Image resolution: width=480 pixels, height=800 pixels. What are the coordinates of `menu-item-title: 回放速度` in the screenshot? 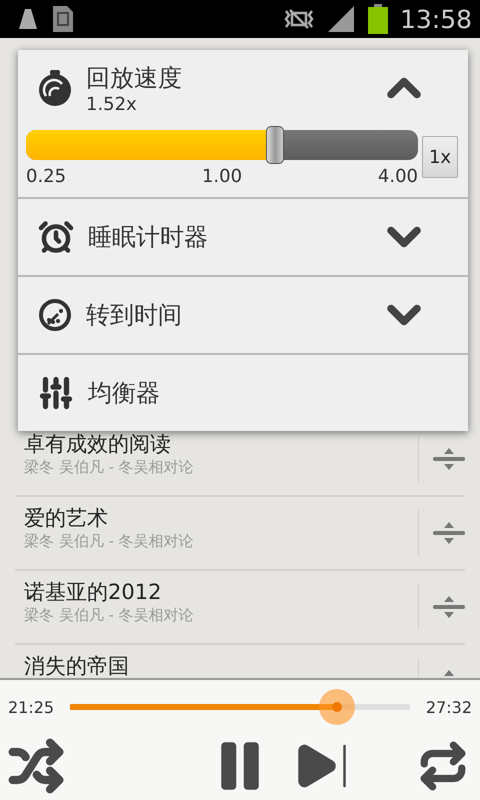 It's located at (225, 78).